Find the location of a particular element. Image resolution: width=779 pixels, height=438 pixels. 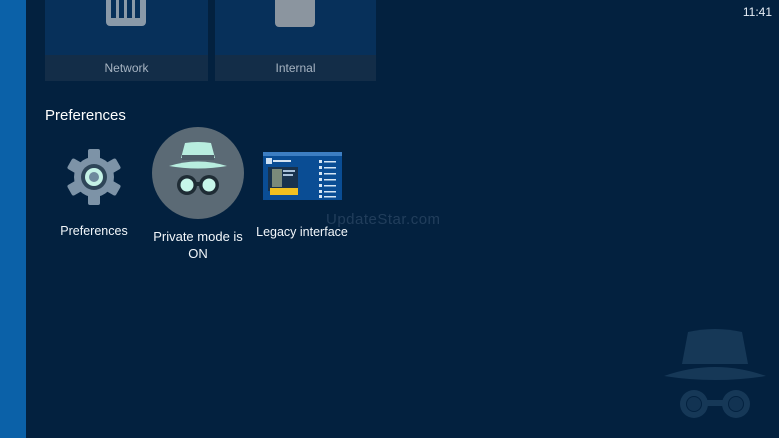

private-mode-item: Private mode is ON is located at coordinates (198, 194).